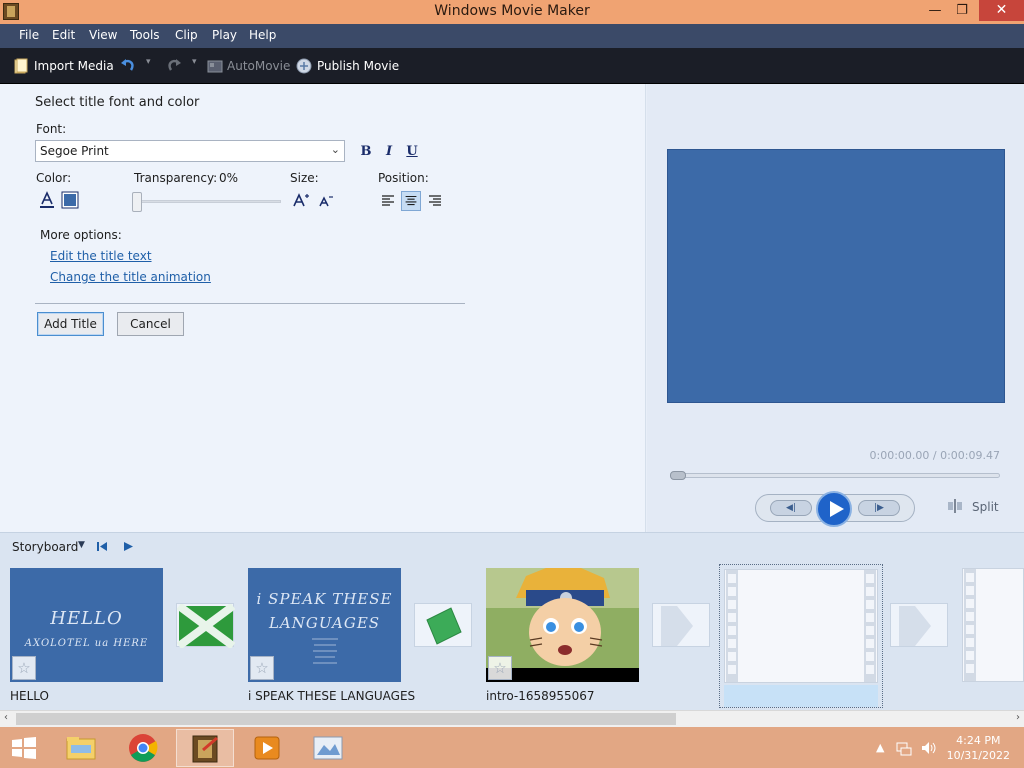 Image resolution: width=1024 pixels, height=768 pixels. I want to click on empty-clip-slot, so click(993, 625).